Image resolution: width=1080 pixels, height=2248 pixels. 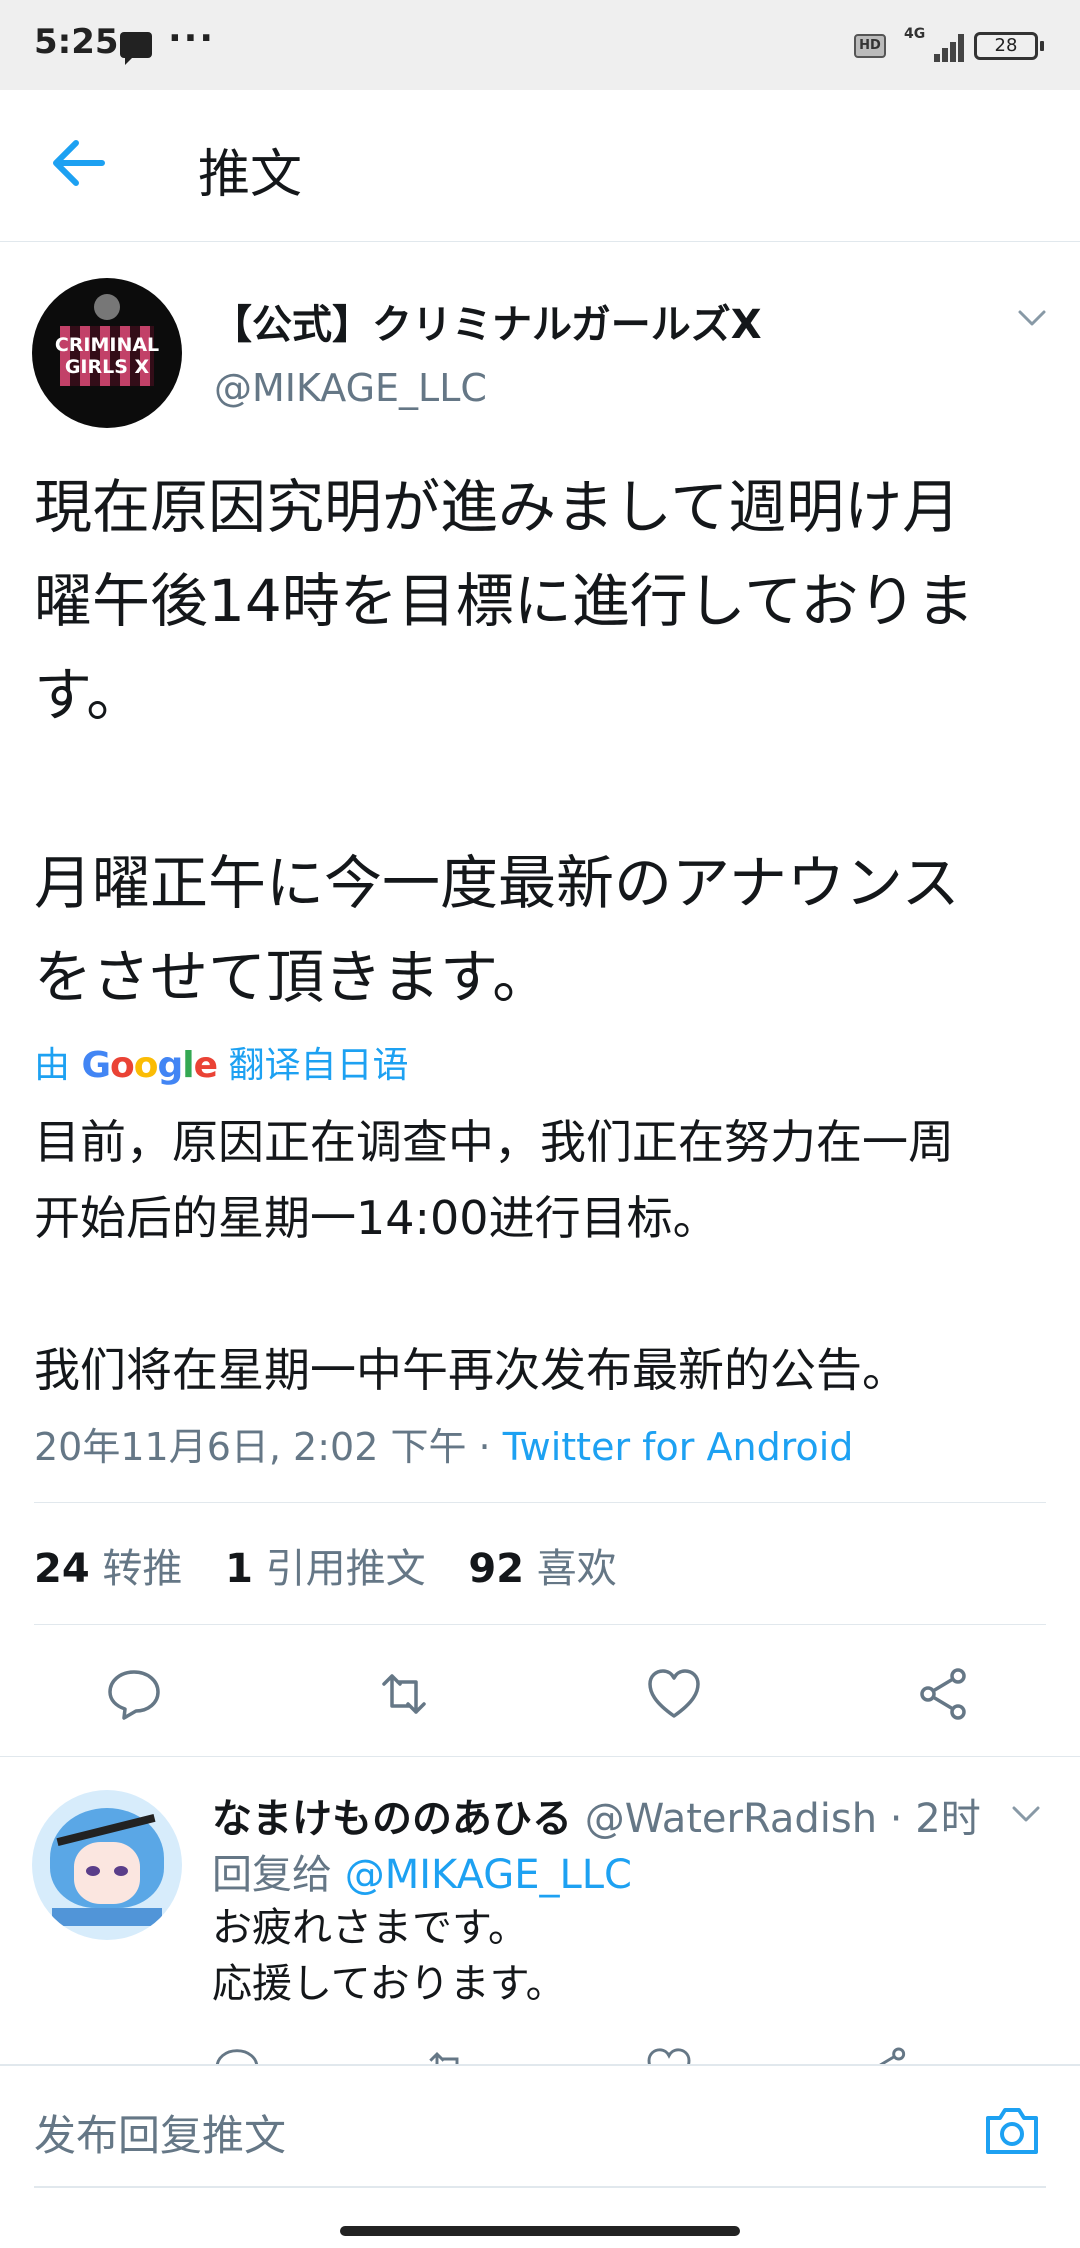 What do you see at coordinates (1009, 46) in the screenshot?
I see `battery-icon: 28` at bounding box center [1009, 46].